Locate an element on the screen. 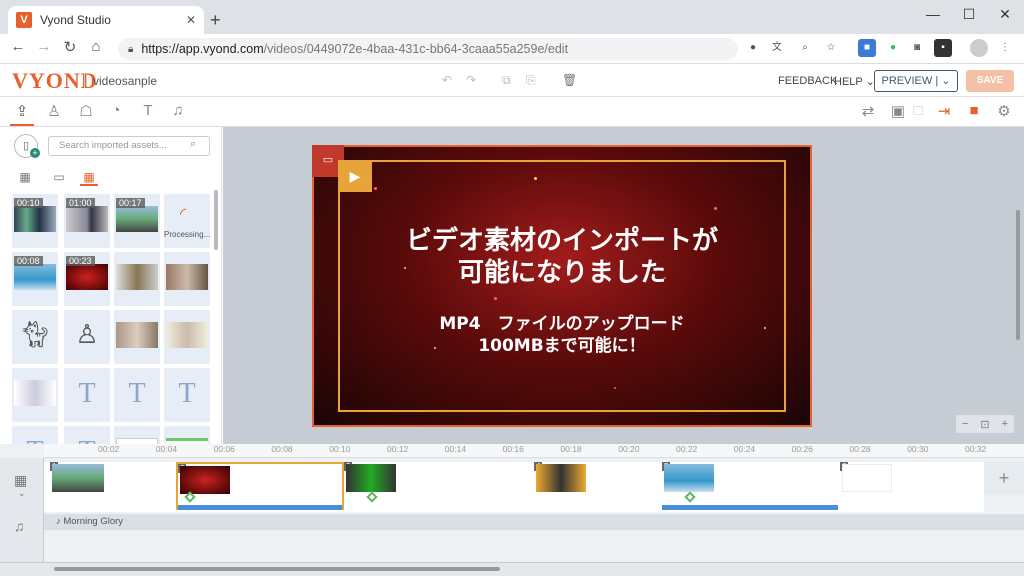 The image size is (1024, 576). zoom-out-icon: − is located at coordinates (965, 424).